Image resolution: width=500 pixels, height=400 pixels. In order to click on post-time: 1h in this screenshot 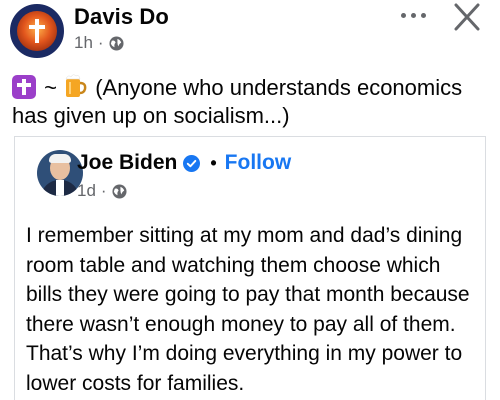, I will do `click(83, 43)`.